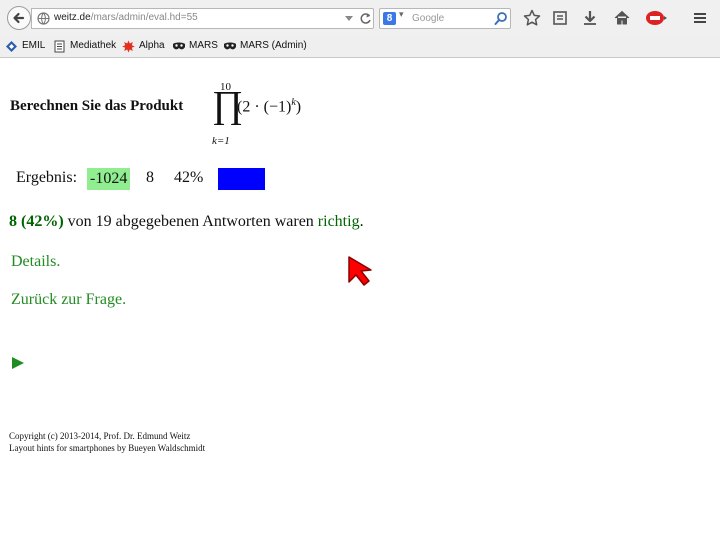 The image size is (720, 540). Describe the element at coordinates (152, 45) in the screenshot. I see `bookmark-label: Alpha` at that location.